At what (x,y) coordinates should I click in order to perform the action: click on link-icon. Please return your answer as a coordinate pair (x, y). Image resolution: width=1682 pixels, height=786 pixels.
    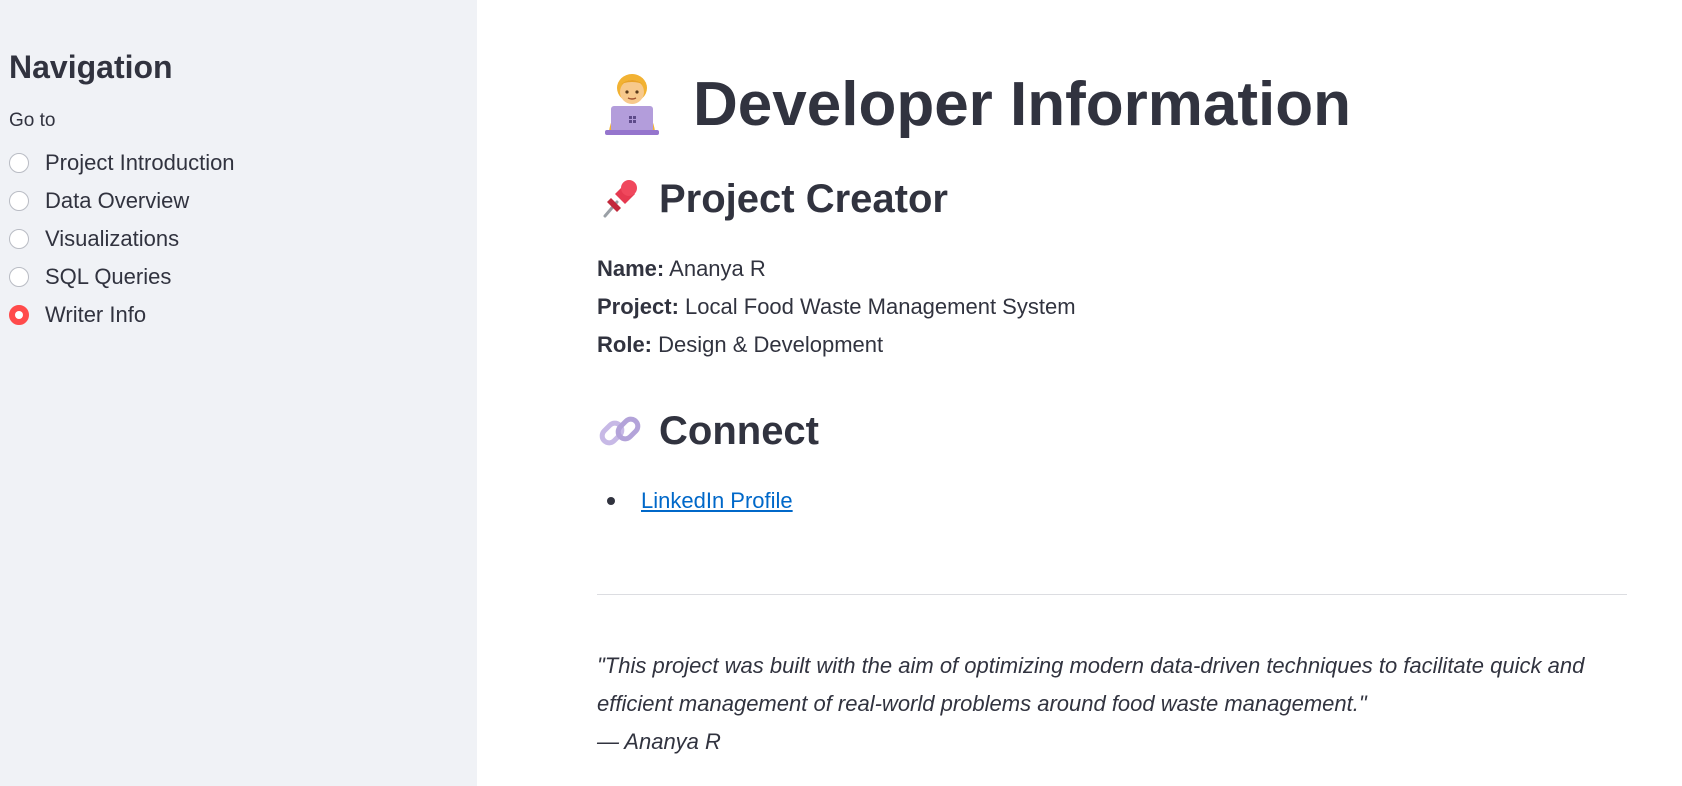
    Looking at the image, I should click on (620, 431).